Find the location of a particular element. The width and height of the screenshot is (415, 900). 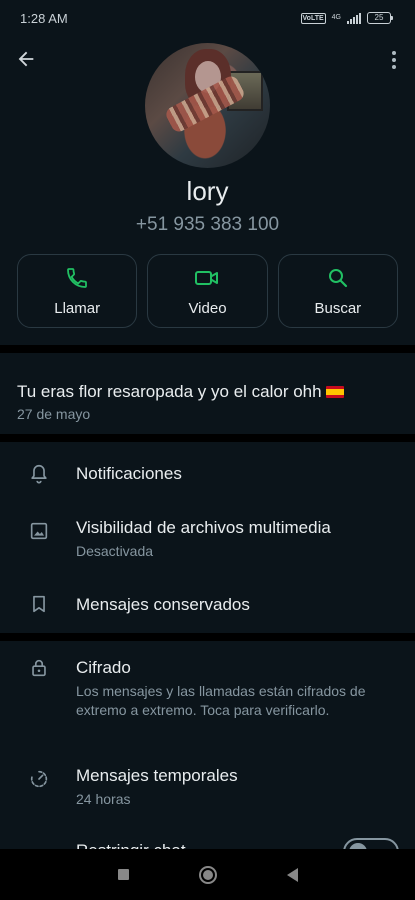

status-time: 1:28 AM is located at coordinates (44, 18).